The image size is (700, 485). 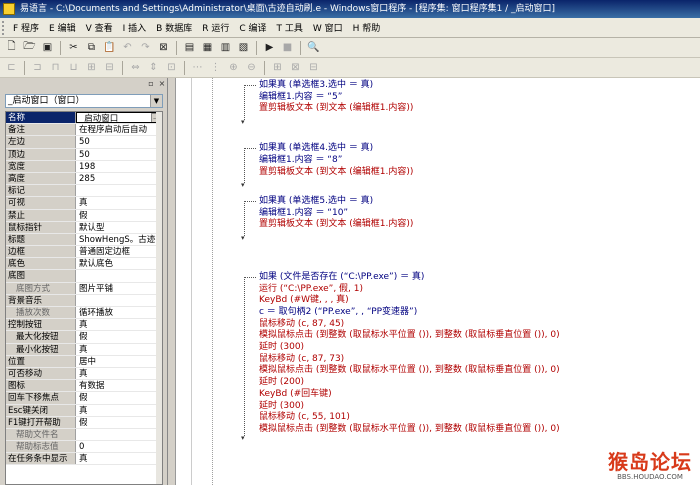 I want to click on delete-icon: ⊠, so click(x=163, y=47).